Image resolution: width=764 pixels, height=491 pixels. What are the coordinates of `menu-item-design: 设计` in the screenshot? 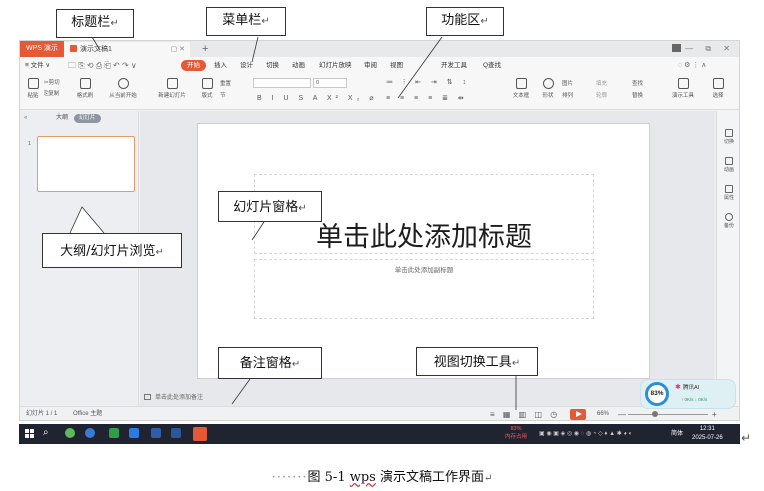 It's located at (246, 65).